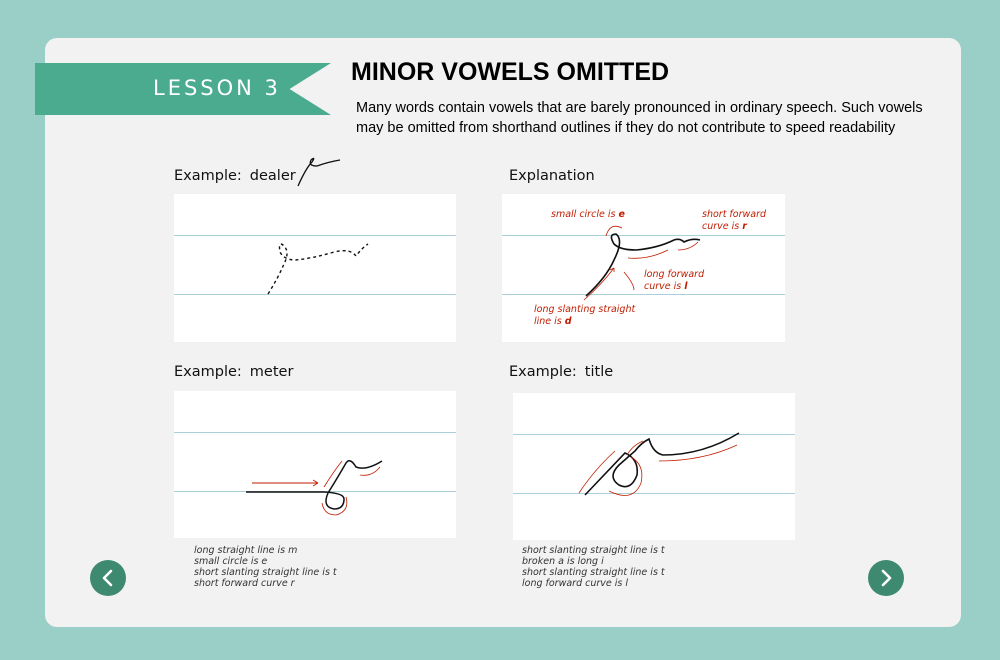 This screenshot has width=1000, height=660. I want to click on note-item: short forward curve r, so click(244, 583).